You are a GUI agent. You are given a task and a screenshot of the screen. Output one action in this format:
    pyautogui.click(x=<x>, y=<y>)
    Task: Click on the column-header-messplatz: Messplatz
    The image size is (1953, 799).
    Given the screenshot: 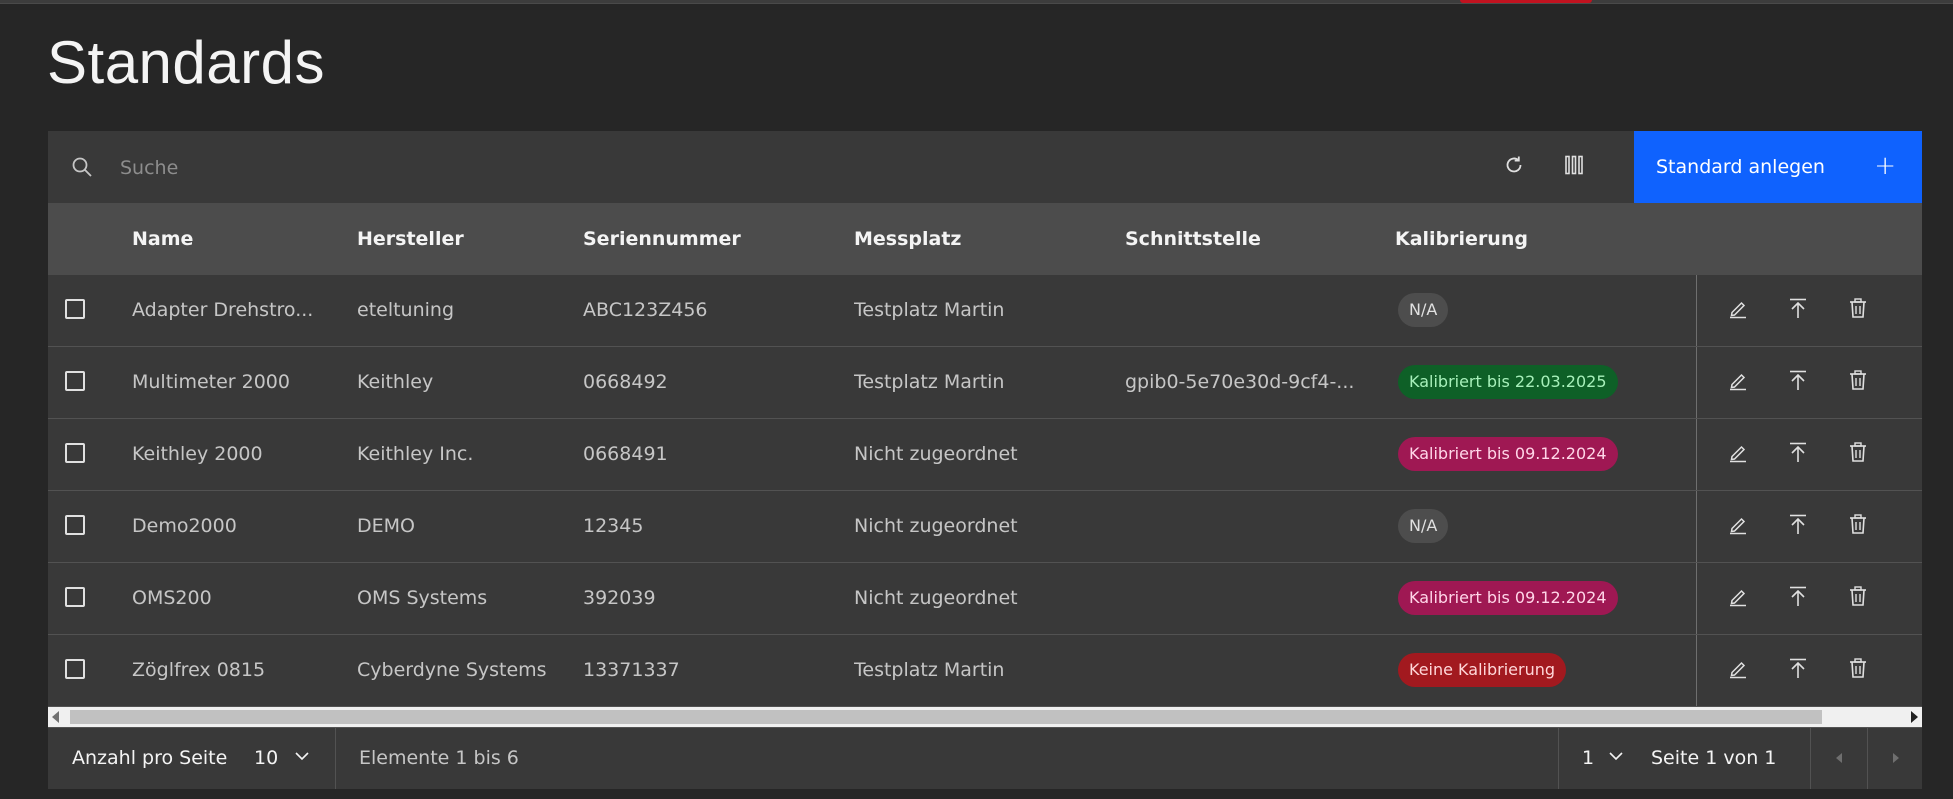 What is the action you would take?
    pyautogui.click(x=908, y=239)
    